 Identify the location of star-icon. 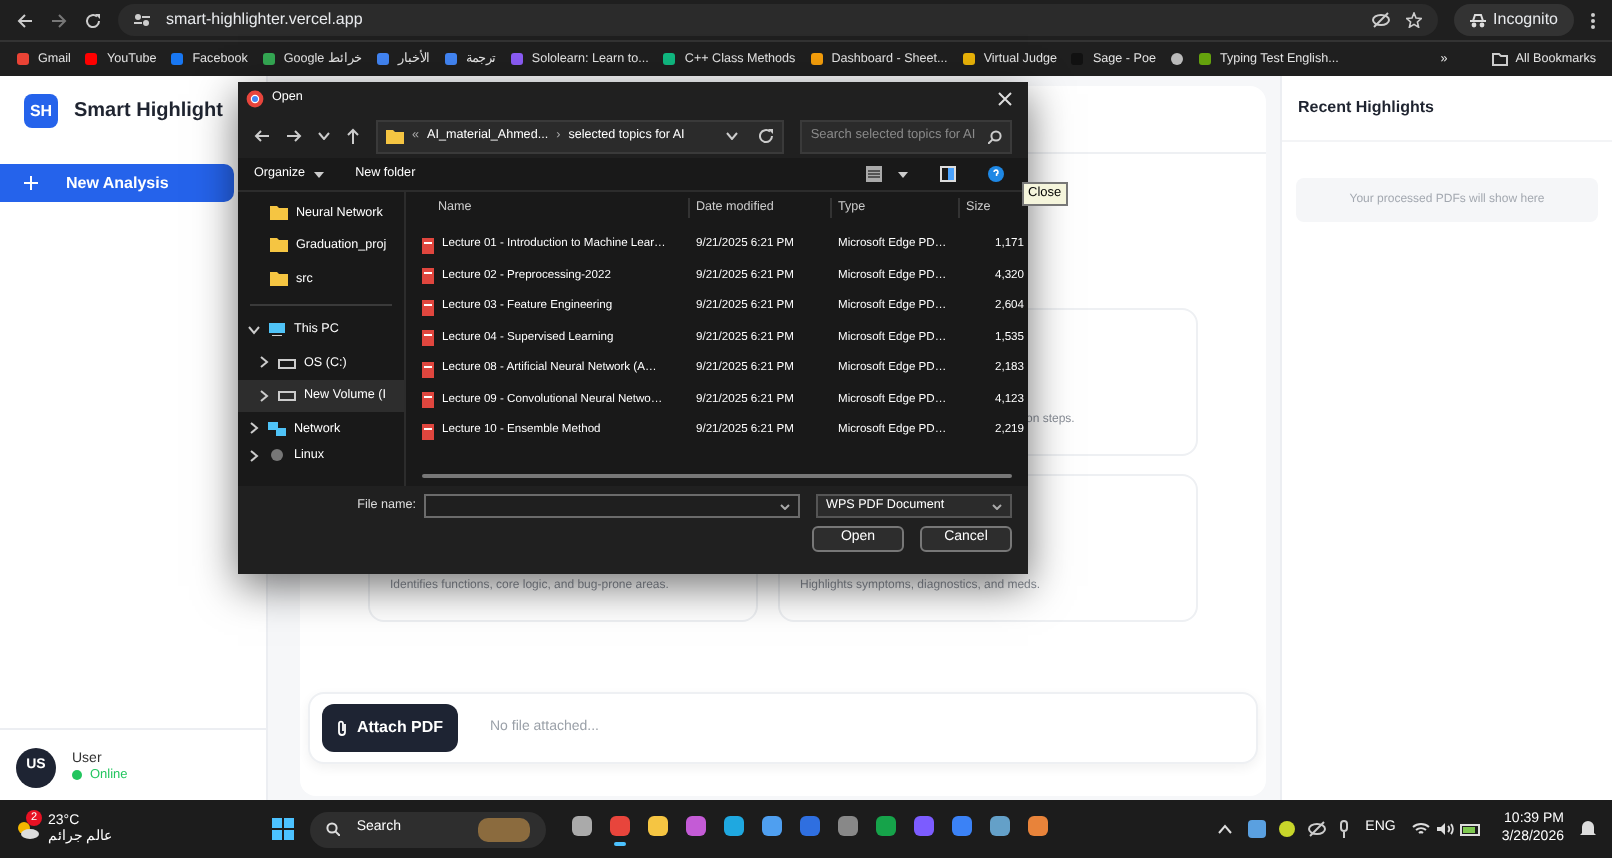
(1413, 20).